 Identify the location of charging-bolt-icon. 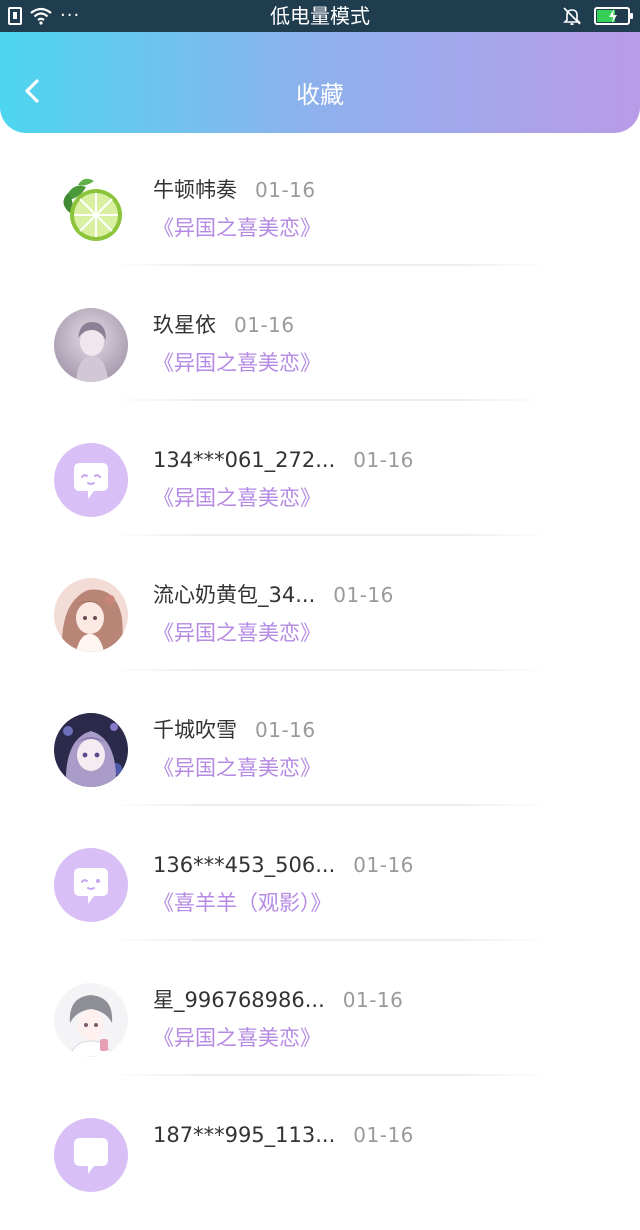
(613, 16).